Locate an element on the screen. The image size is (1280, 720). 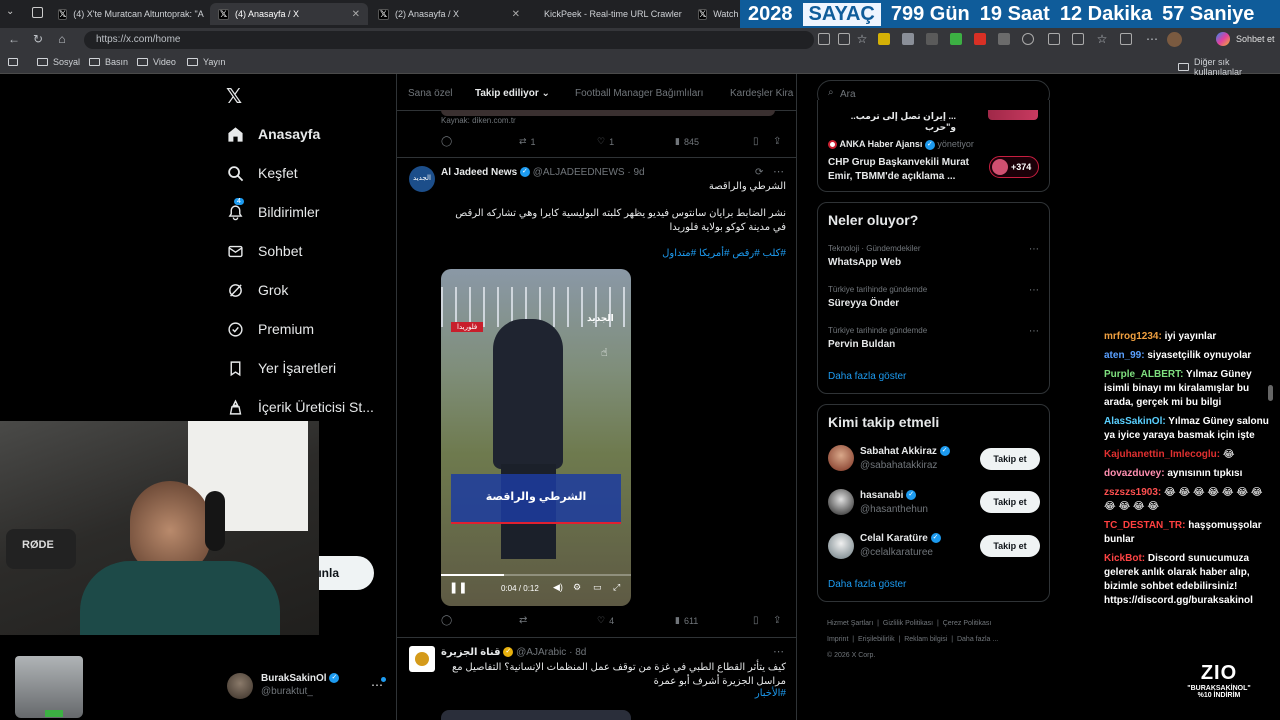
post-avatar: الجديد is located at coordinates (422, 179).